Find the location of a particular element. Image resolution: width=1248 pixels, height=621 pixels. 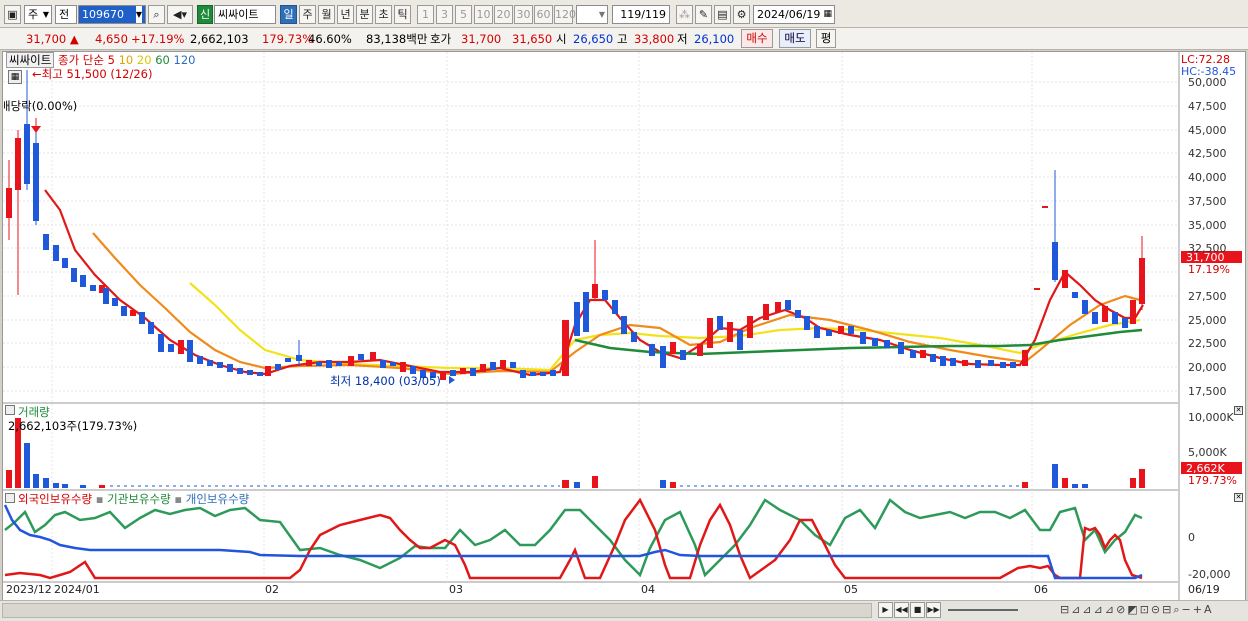

rate-tag: 17.19% is located at coordinates (1209, 269).